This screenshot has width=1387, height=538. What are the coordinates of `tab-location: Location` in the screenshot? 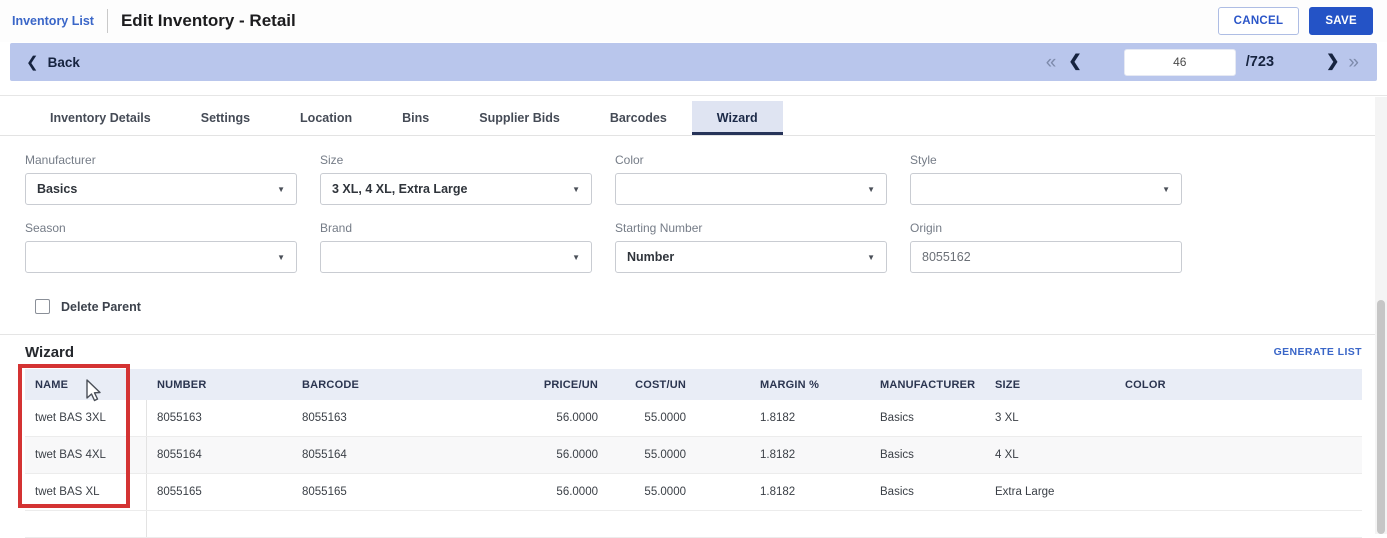 It's located at (326, 118).